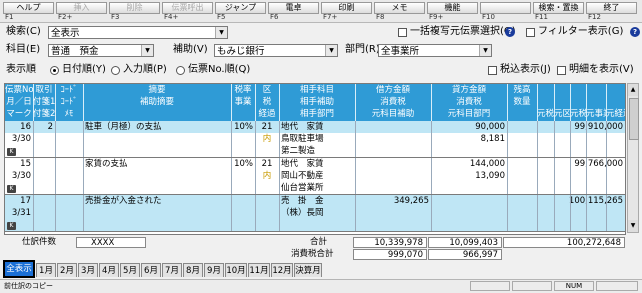  What do you see at coordinates (115, 17) in the screenshot?
I see `fkey-number: F3` at bounding box center [115, 17].